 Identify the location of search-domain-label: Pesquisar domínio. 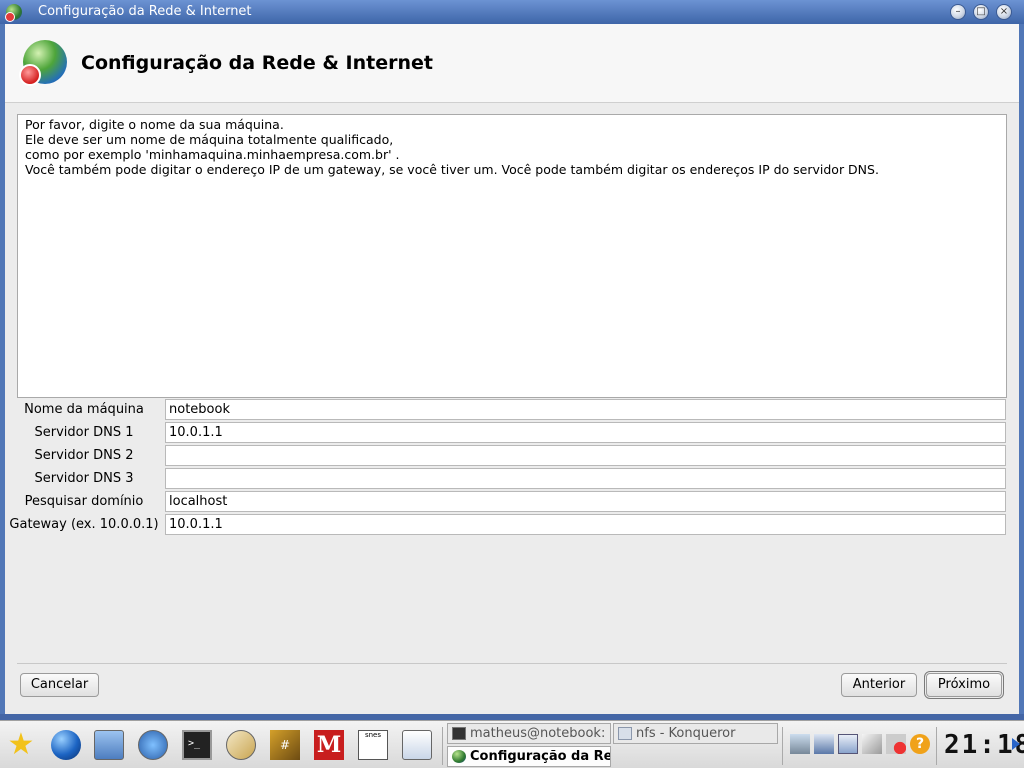
(84, 501).